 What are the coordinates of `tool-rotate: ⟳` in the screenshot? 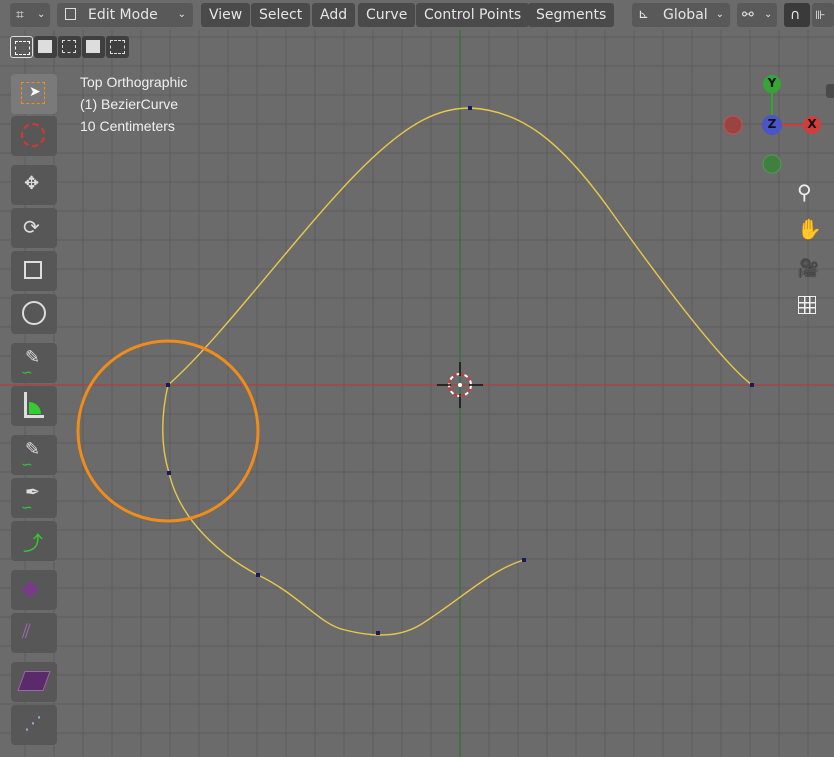 It's located at (34, 228).